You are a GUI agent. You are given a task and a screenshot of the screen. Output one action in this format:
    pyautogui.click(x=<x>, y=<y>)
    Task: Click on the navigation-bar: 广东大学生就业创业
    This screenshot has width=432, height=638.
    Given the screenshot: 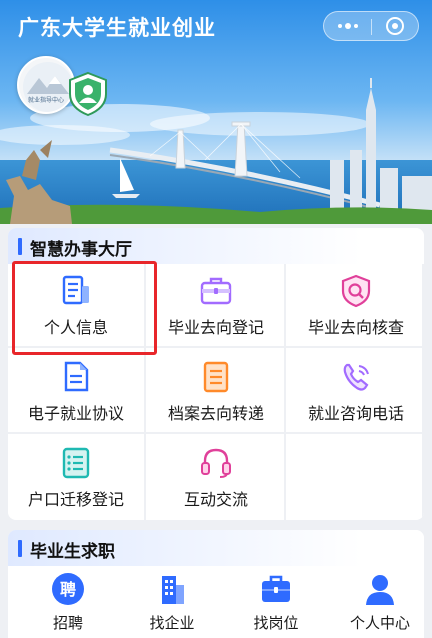 What is the action you would take?
    pyautogui.click(x=216, y=26)
    